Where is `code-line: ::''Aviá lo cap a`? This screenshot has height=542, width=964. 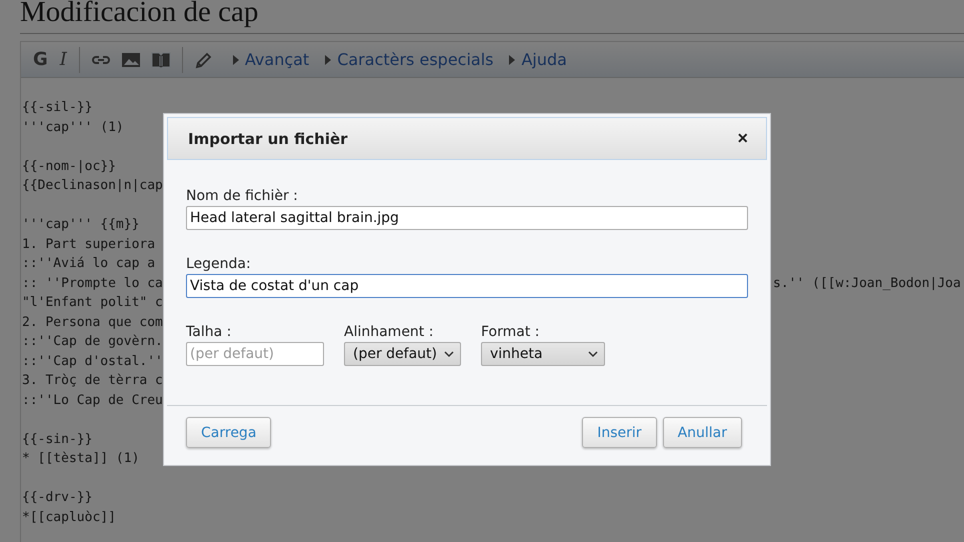 code-line: ::''Aviá lo cap a is located at coordinates (89, 263).